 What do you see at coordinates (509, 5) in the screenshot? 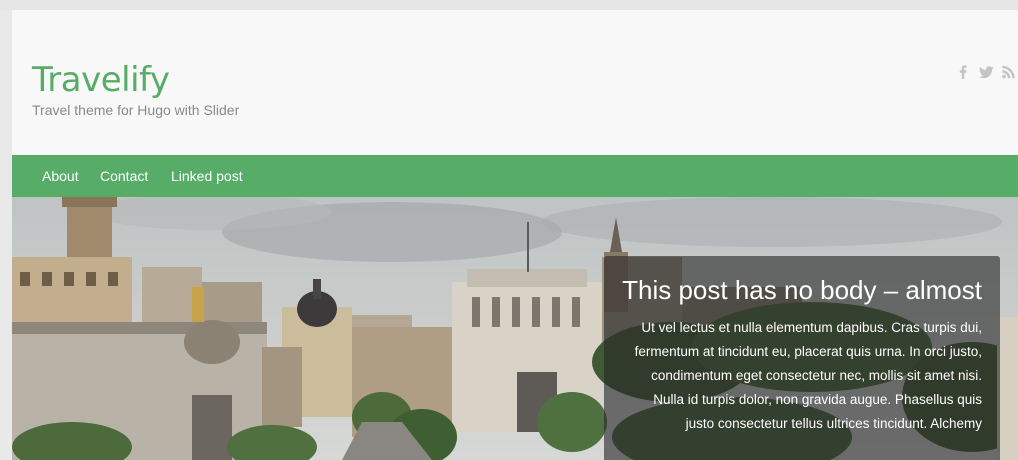
I see `top-strip` at bounding box center [509, 5].